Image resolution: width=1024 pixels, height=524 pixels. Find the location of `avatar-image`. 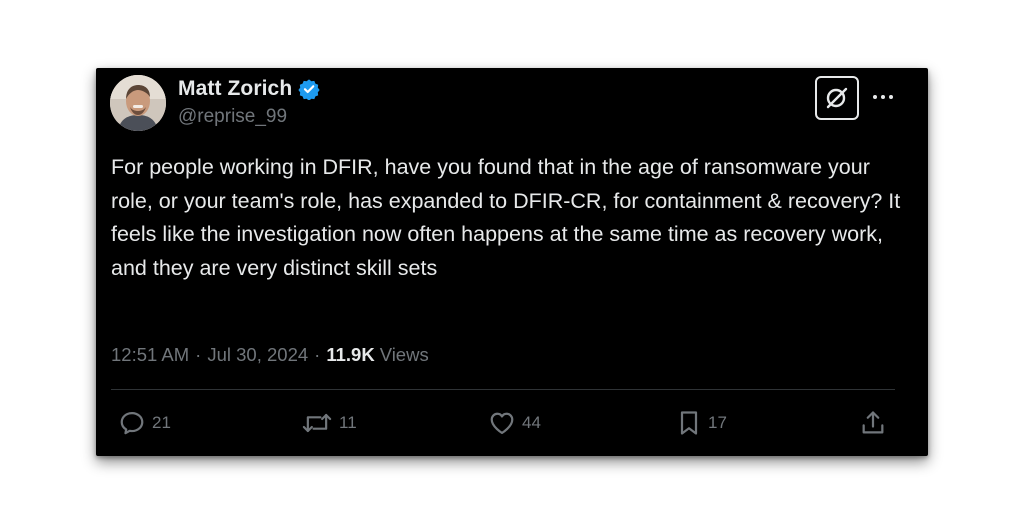

avatar-image is located at coordinates (138, 103).